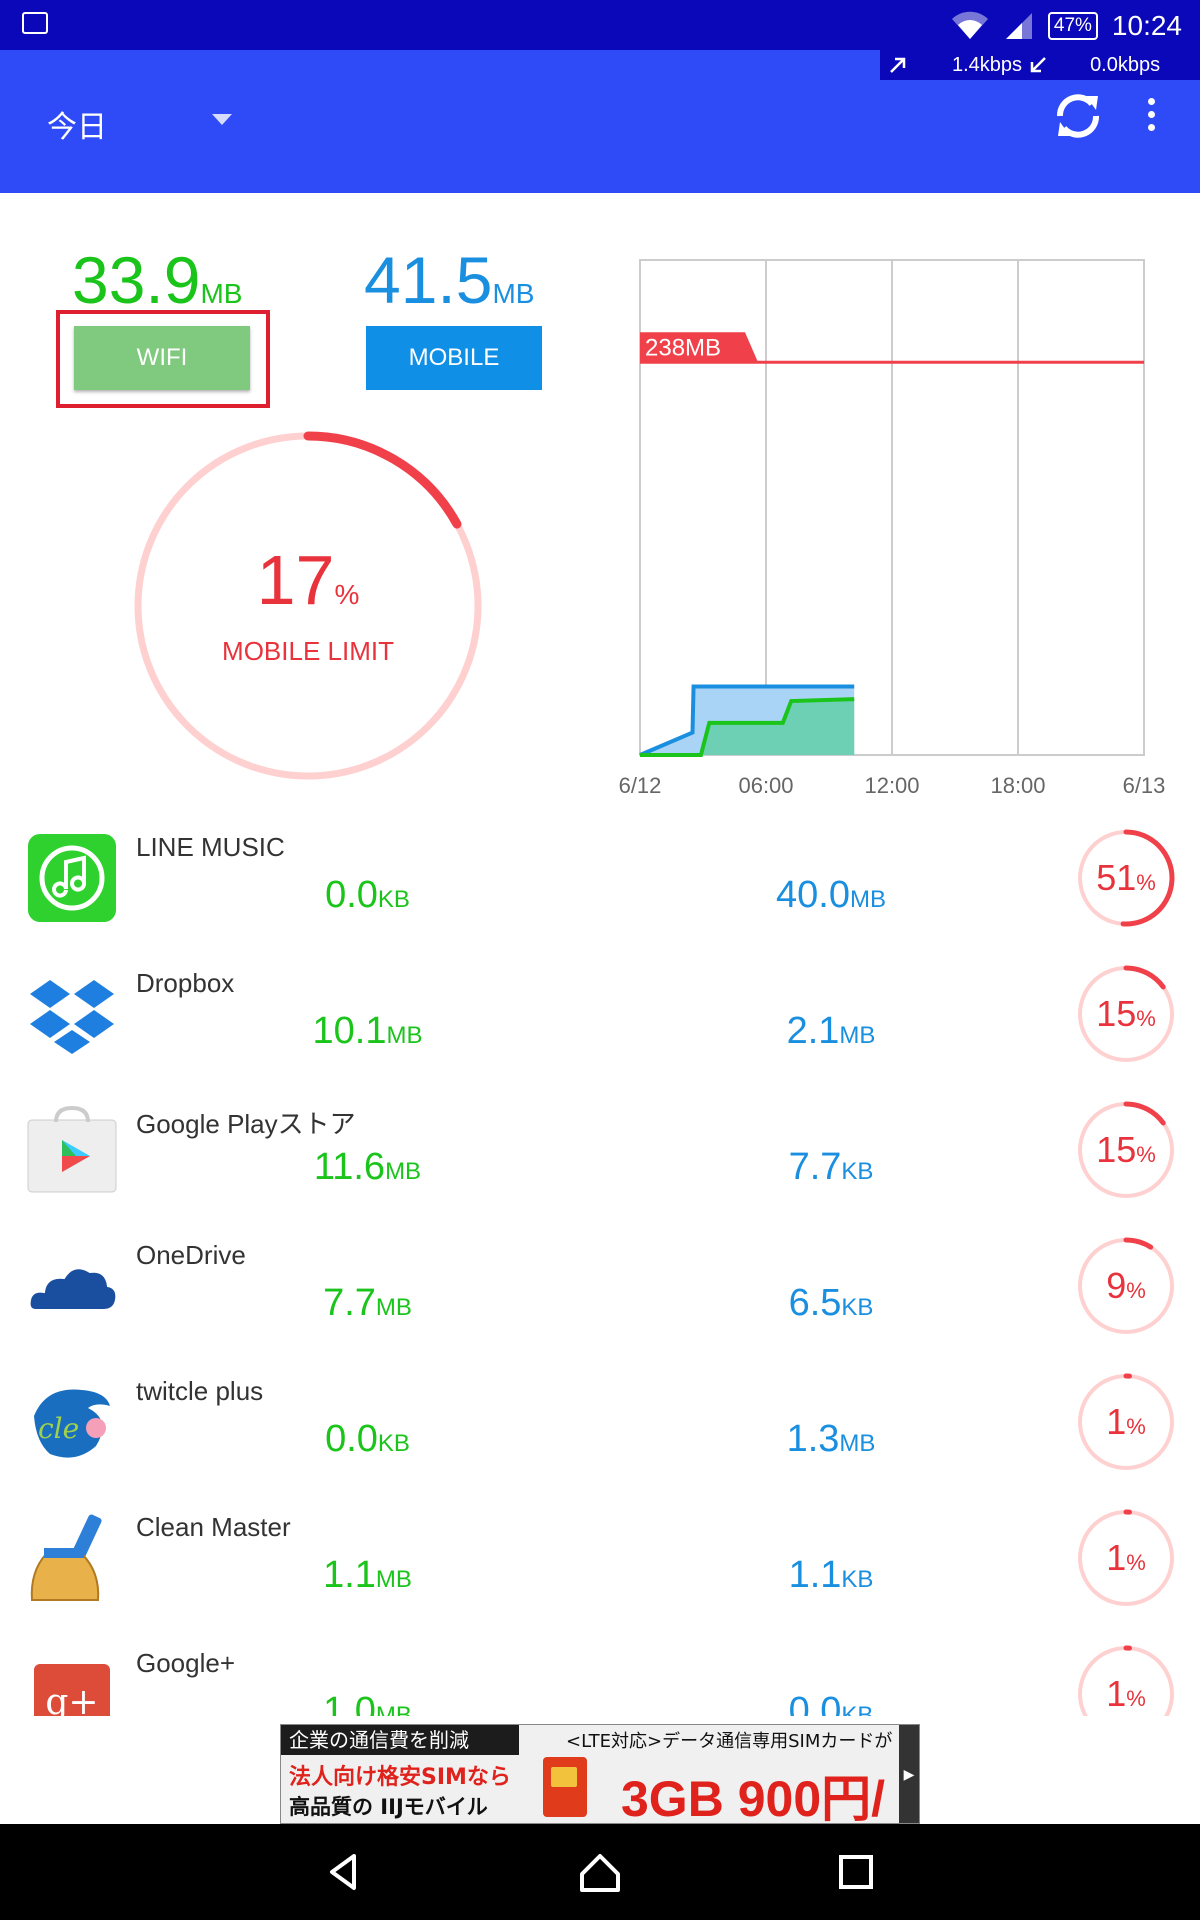  Describe the element at coordinates (640, 785) in the screenshot. I see `x-tick-label: 6/12` at that location.